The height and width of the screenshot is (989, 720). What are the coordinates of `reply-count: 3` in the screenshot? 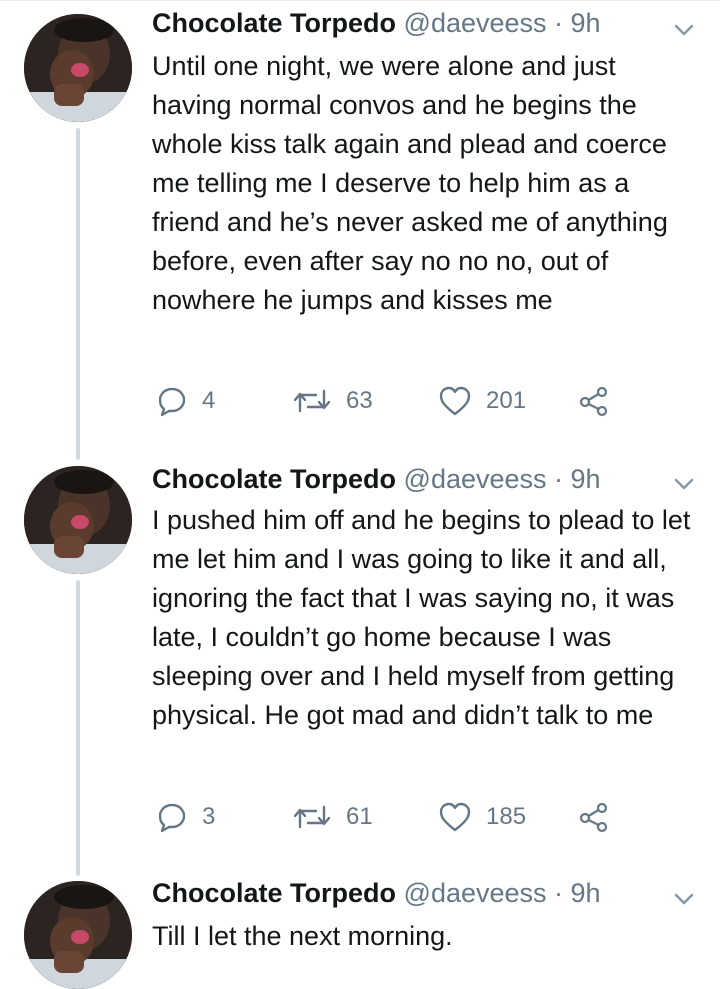 It's located at (209, 816).